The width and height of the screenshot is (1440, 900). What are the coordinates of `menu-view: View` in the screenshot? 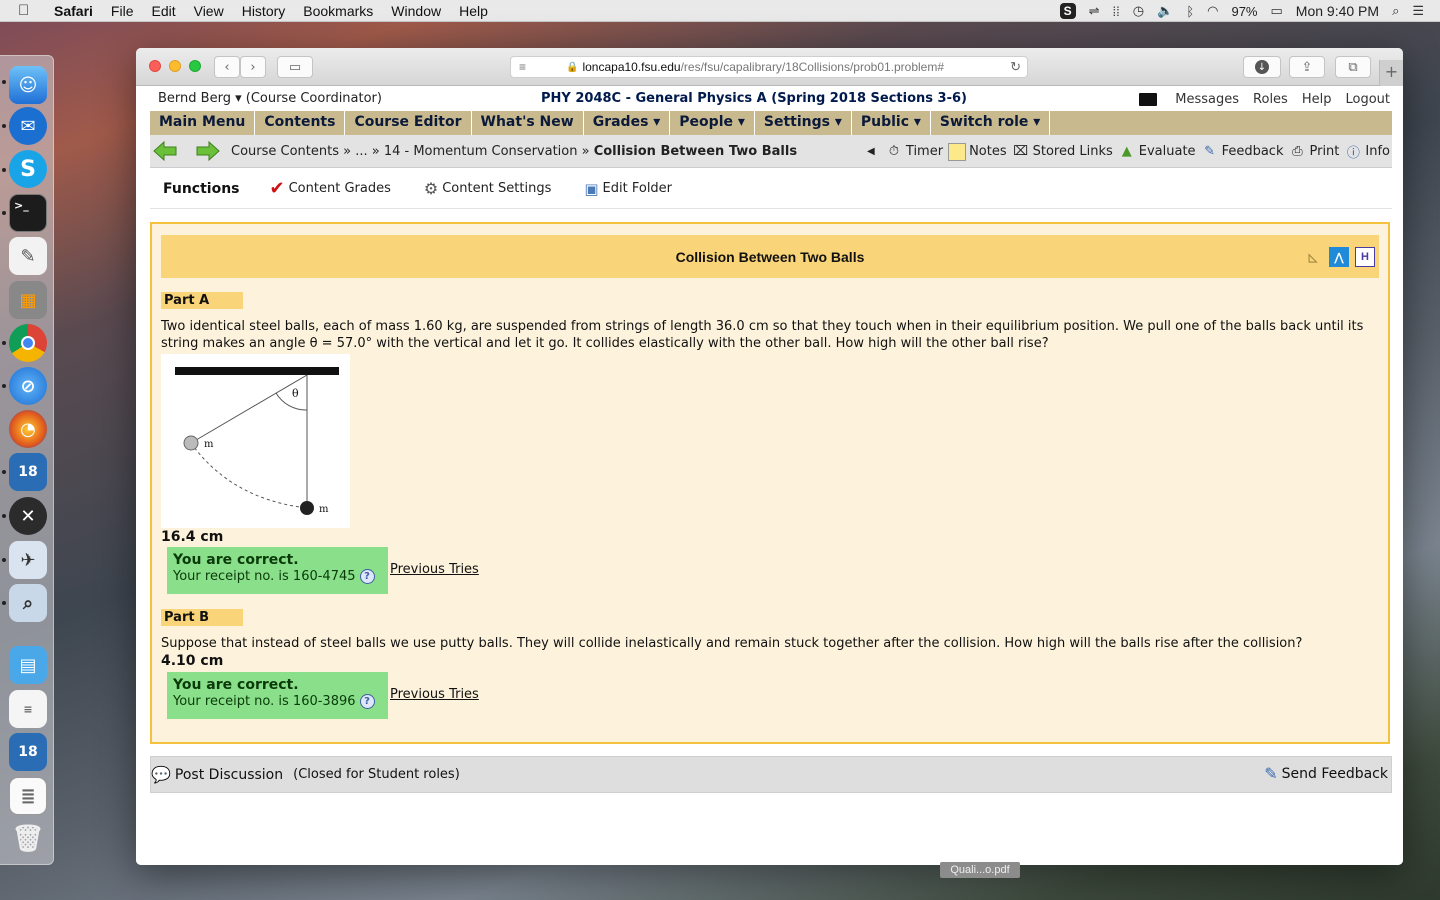 It's located at (209, 11).